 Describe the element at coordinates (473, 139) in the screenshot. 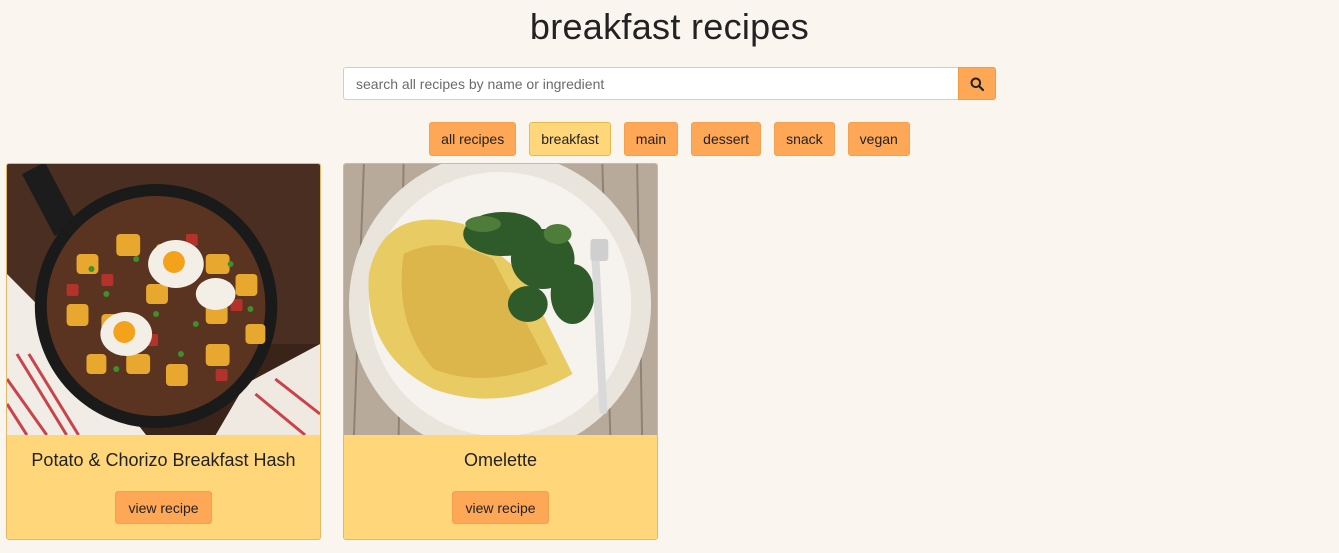

I see `filter-all-recipes: all recipes` at that location.